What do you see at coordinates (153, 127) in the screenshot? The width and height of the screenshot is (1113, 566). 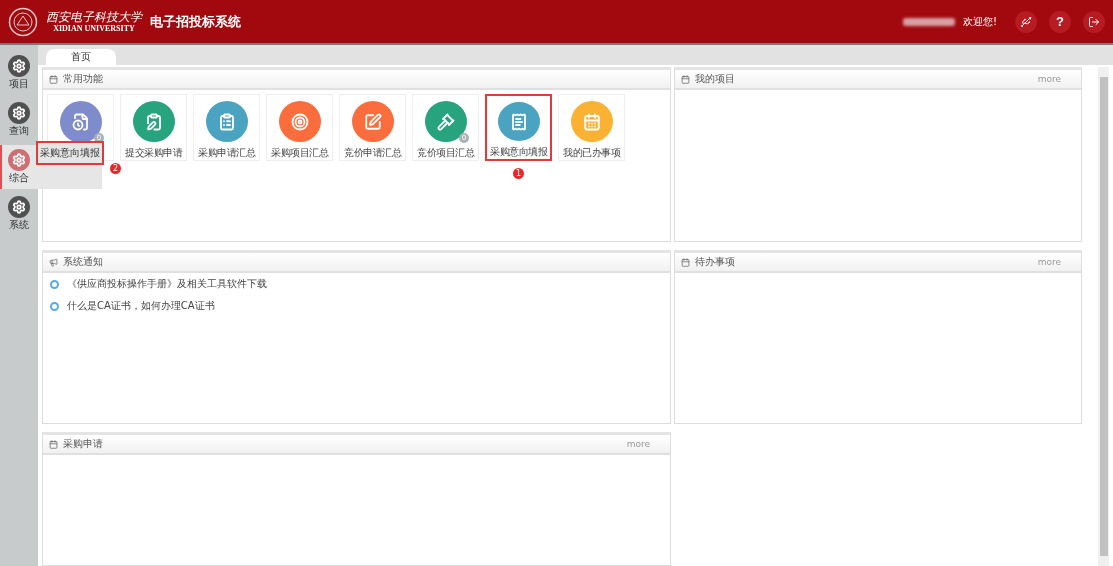 I see `shortcut-tile: 提交采购申请` at bounding box center [153, 127].